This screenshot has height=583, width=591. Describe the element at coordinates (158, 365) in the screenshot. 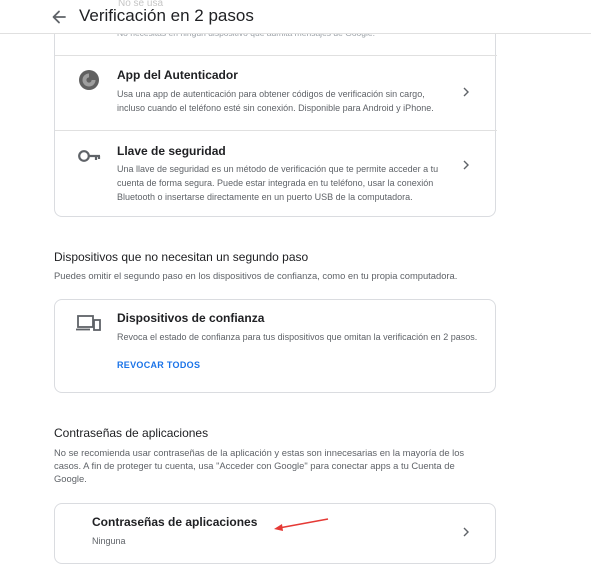

I see `revoke-all-button: REVOCAR TODOS` at that location.